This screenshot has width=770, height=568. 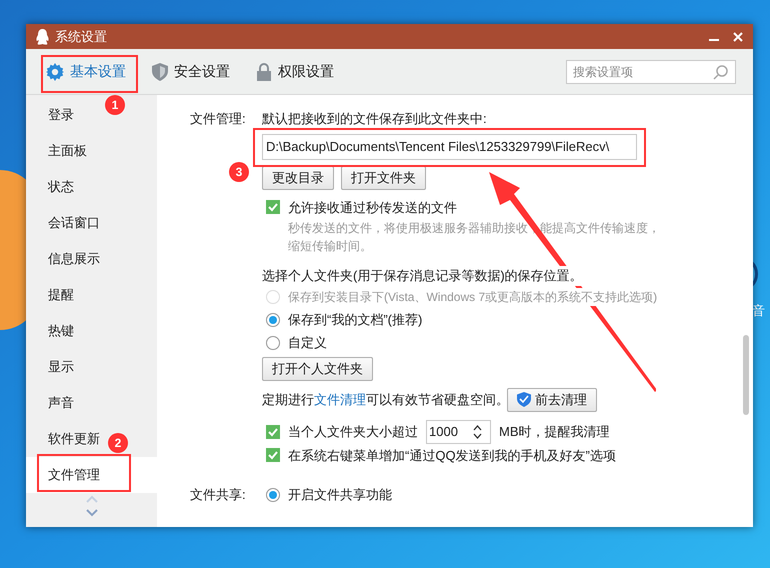 I want to click on file-cleanup-link: 文件清理, so click(x=340, y=399).